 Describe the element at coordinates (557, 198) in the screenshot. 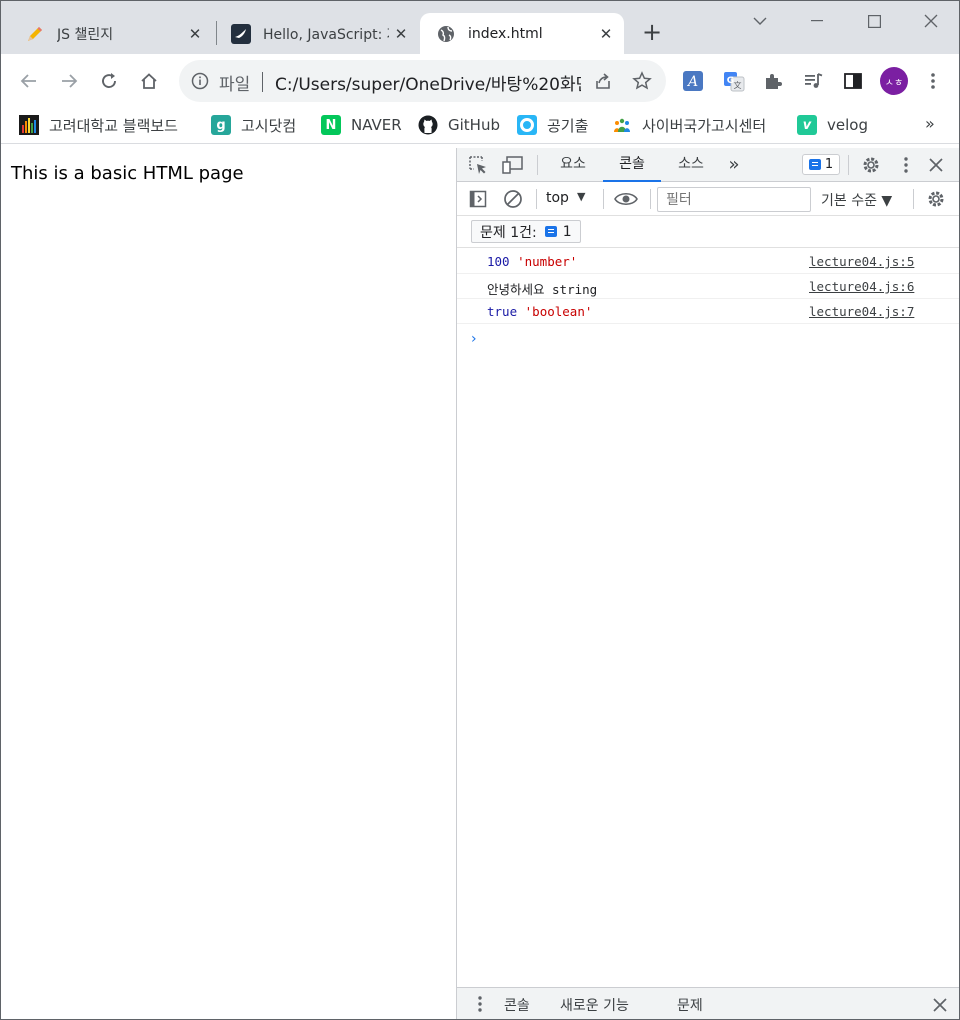

I see `context-selector: top` at that location.